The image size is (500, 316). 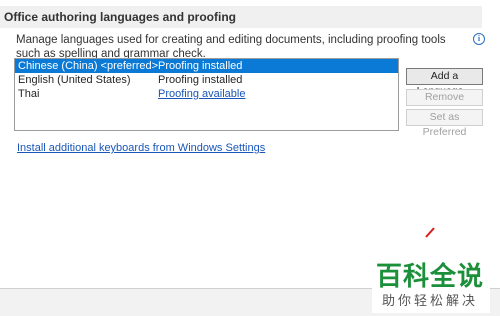 I want to click on language-row-thai: Thai Proofing available, so click(x=206, y=94).